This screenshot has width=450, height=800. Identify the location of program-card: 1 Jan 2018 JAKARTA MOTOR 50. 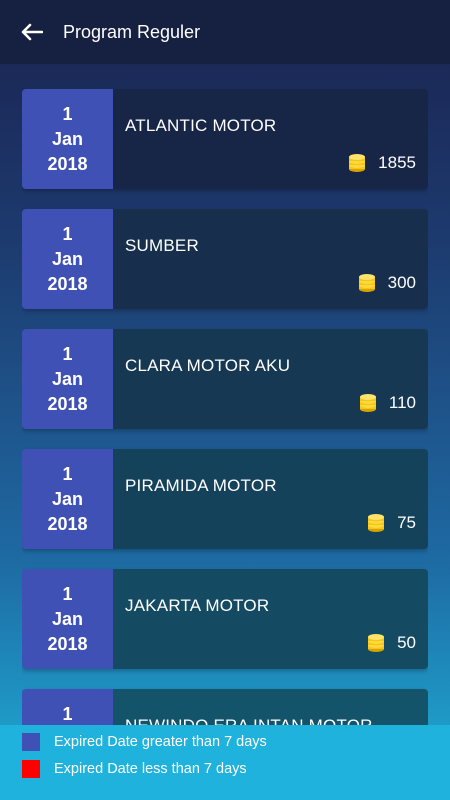
(225, 619).